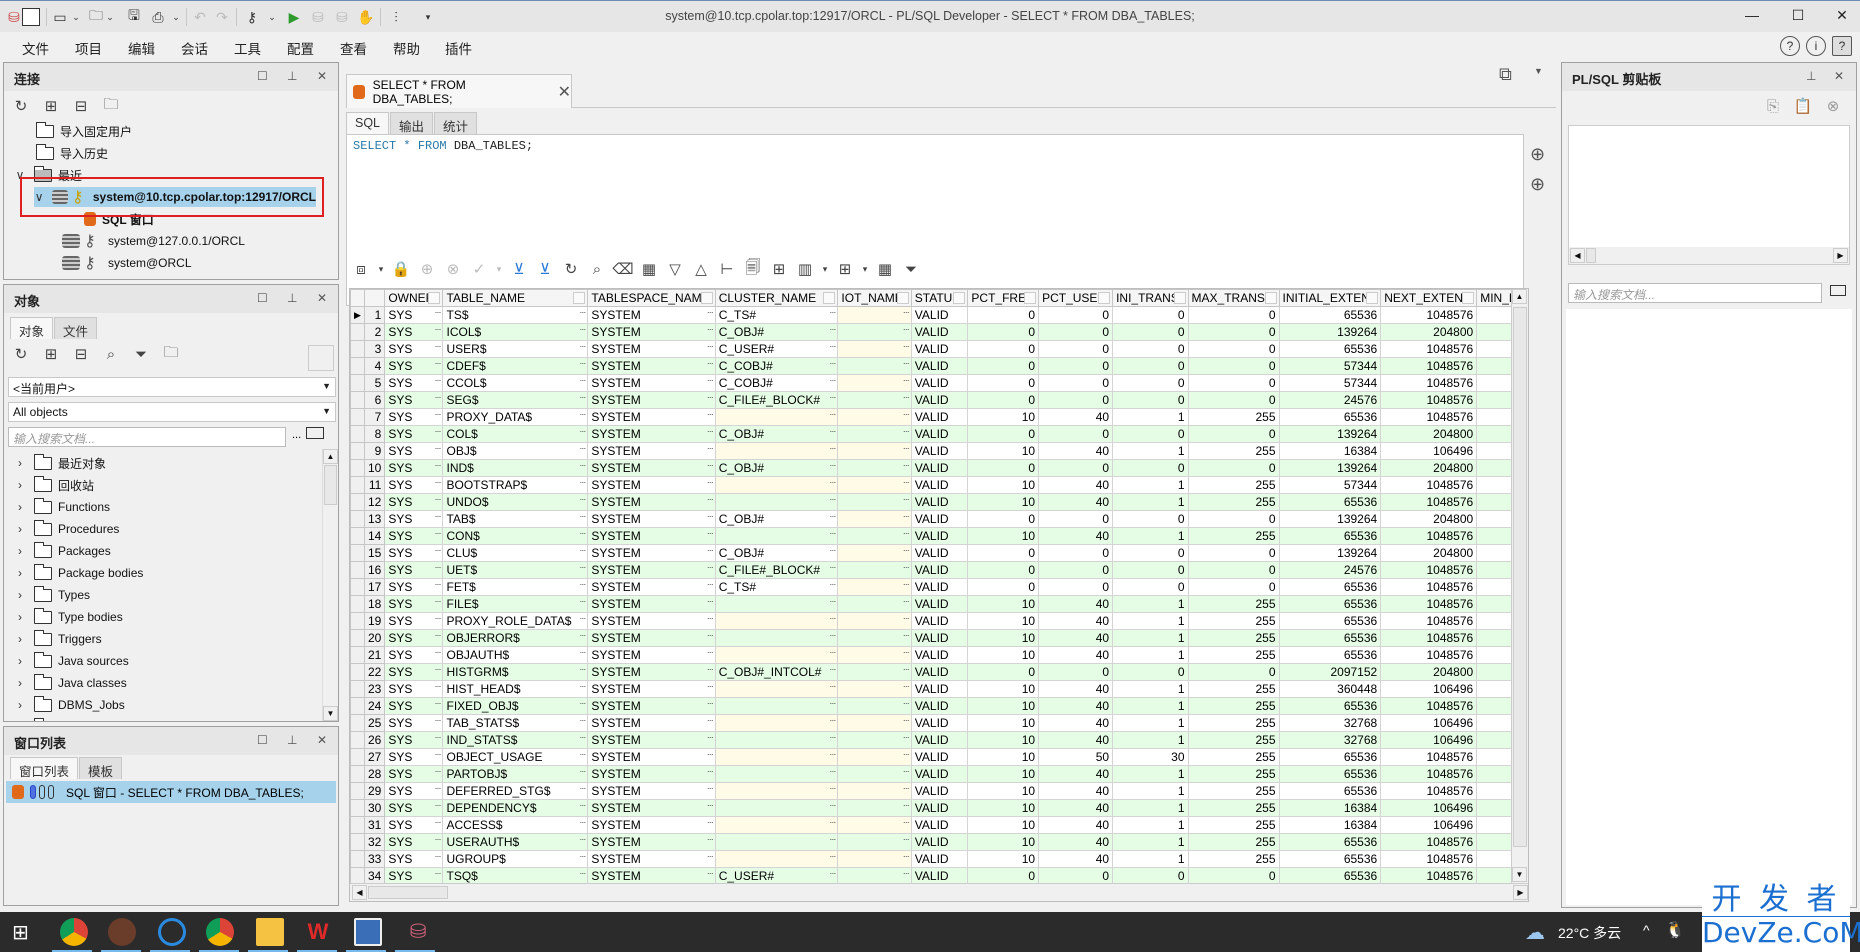  I want to click on column-header: PCT_FREE, so click(1003, 298).